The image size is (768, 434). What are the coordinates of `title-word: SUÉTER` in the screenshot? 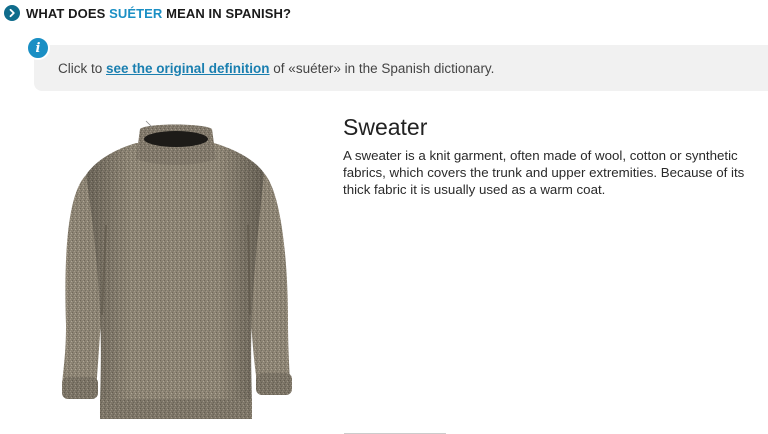 It's located at (136, 13).